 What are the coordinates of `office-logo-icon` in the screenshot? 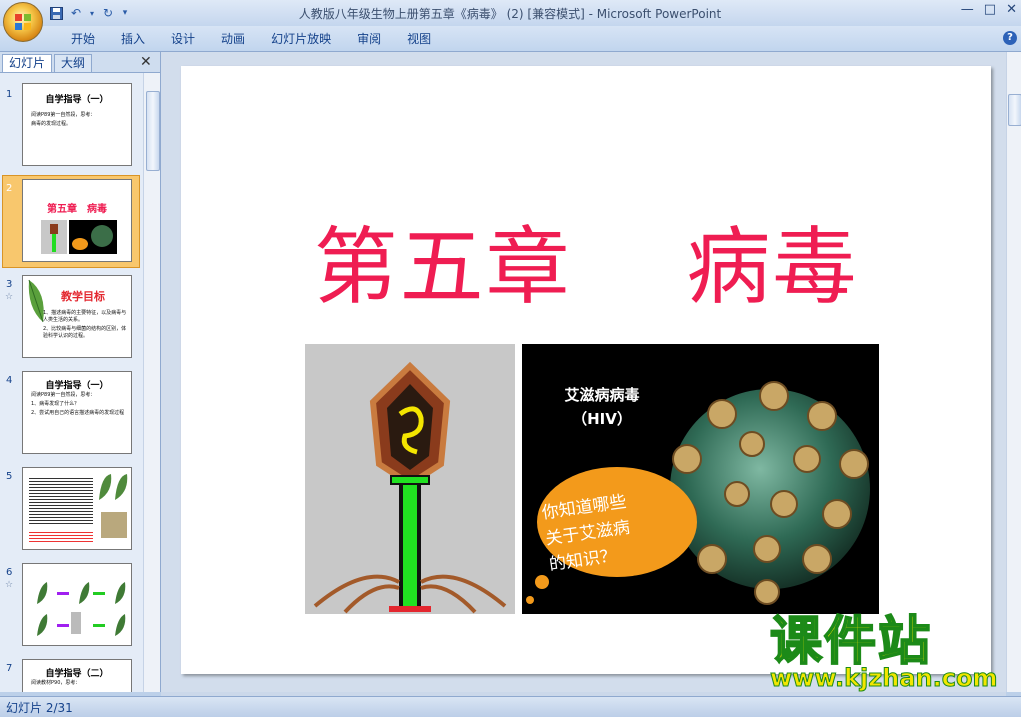 It's located at (23, 22).